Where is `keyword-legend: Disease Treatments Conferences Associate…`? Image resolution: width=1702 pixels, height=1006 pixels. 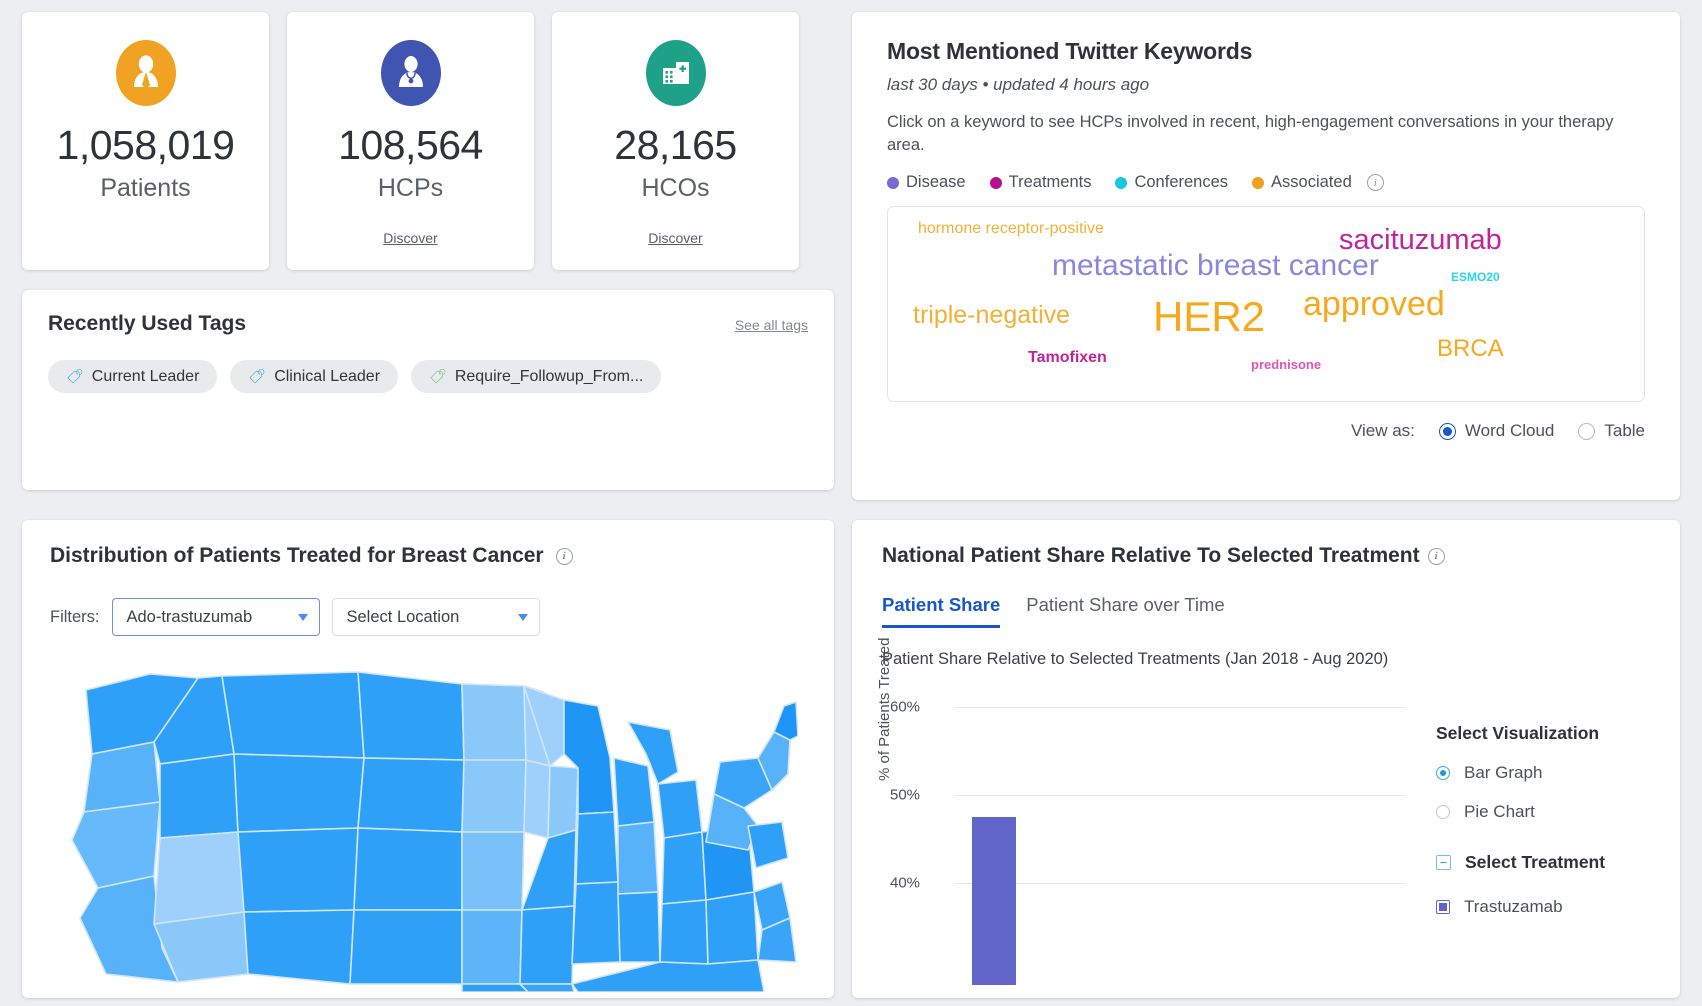 keyword-legend: Disease Treatments Conferences Associate… is located at coordinates (1266, 182).